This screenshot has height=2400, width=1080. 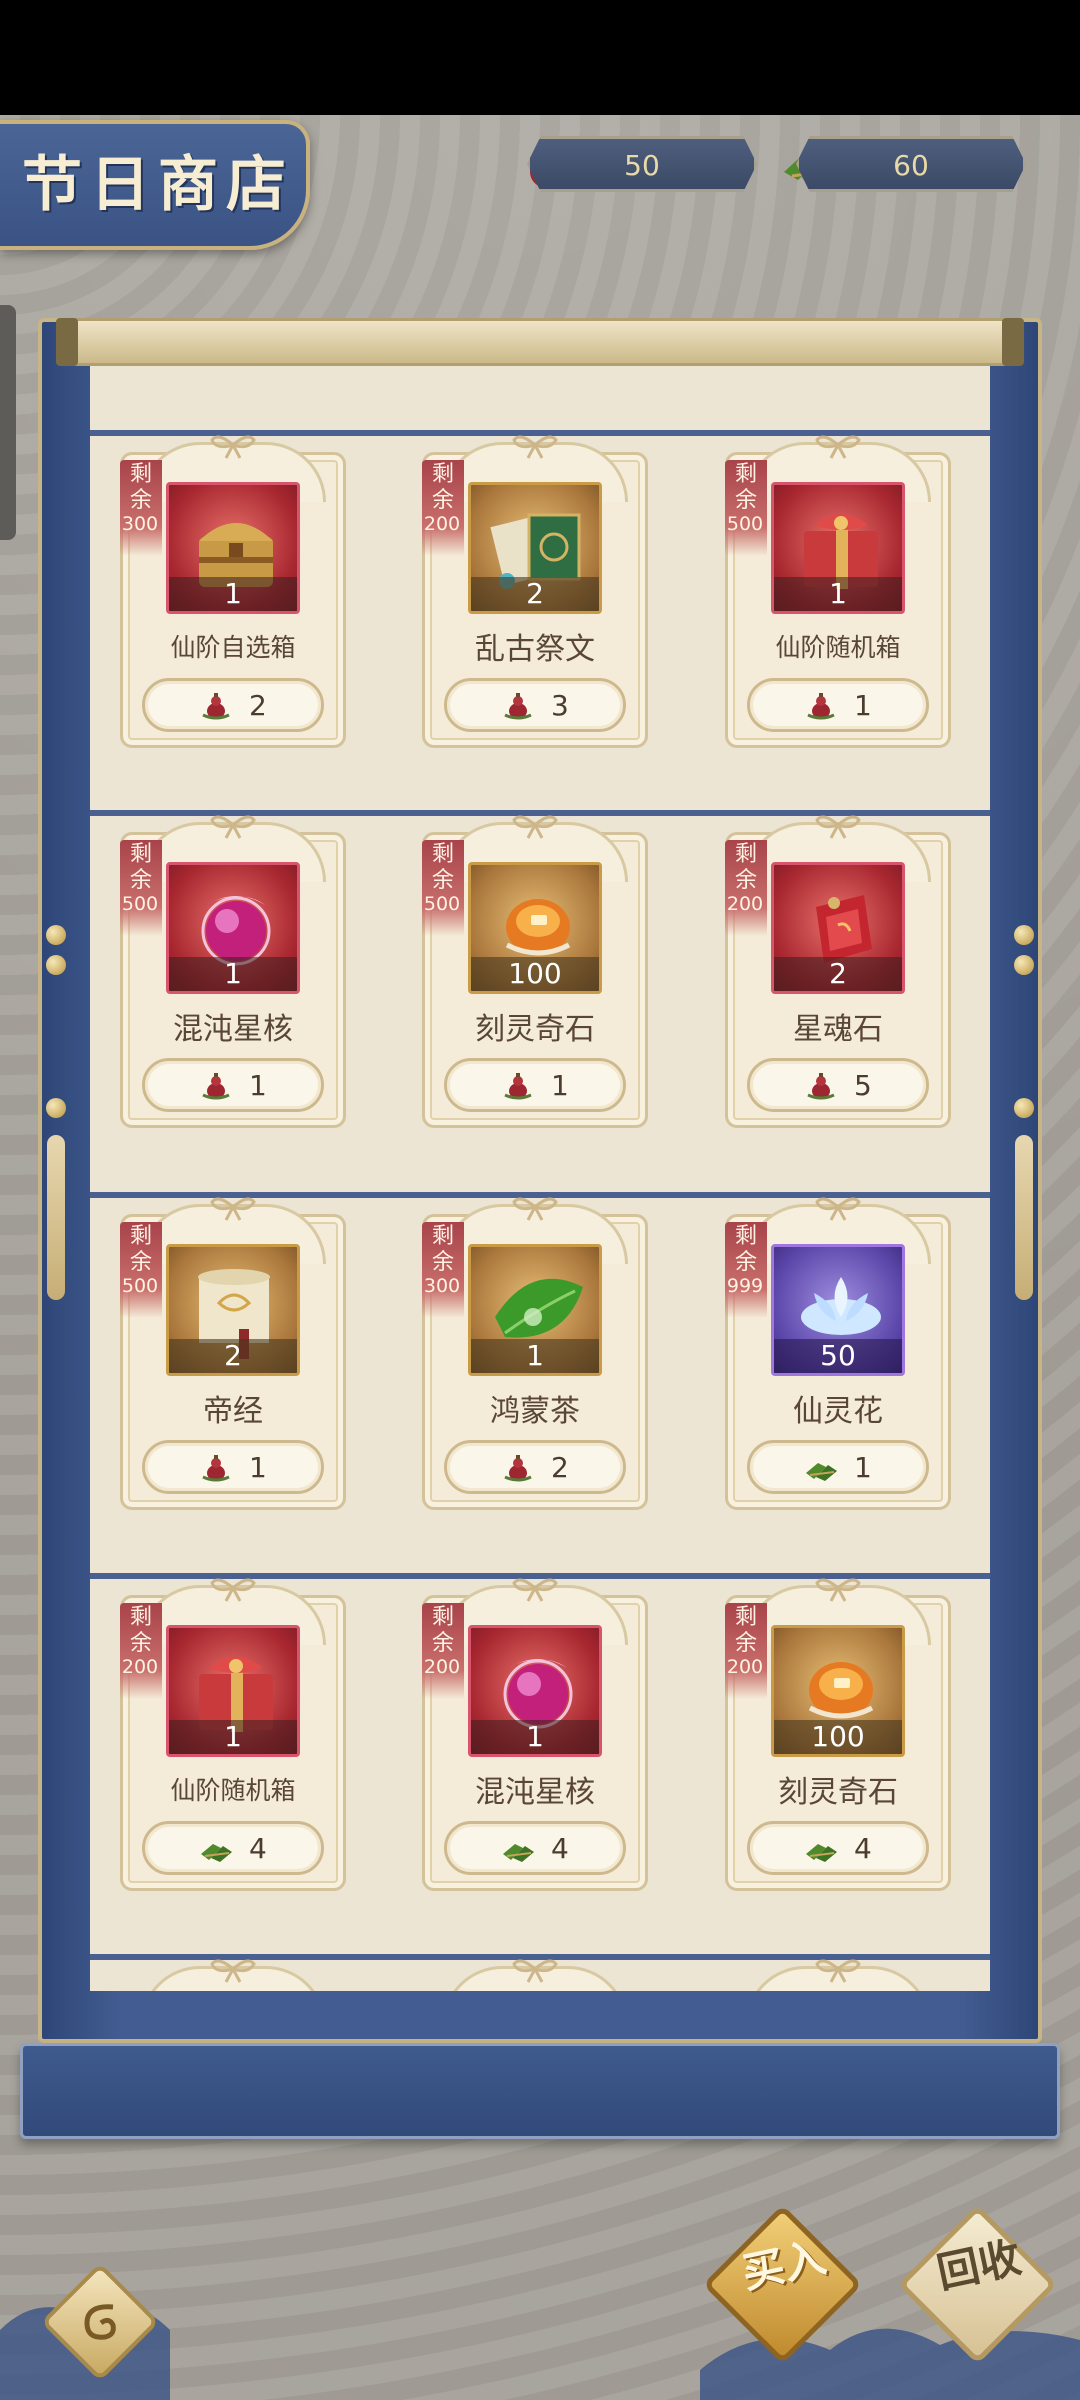 I want to click on scroll-rod-cap-left, so click(x=67, y=342).